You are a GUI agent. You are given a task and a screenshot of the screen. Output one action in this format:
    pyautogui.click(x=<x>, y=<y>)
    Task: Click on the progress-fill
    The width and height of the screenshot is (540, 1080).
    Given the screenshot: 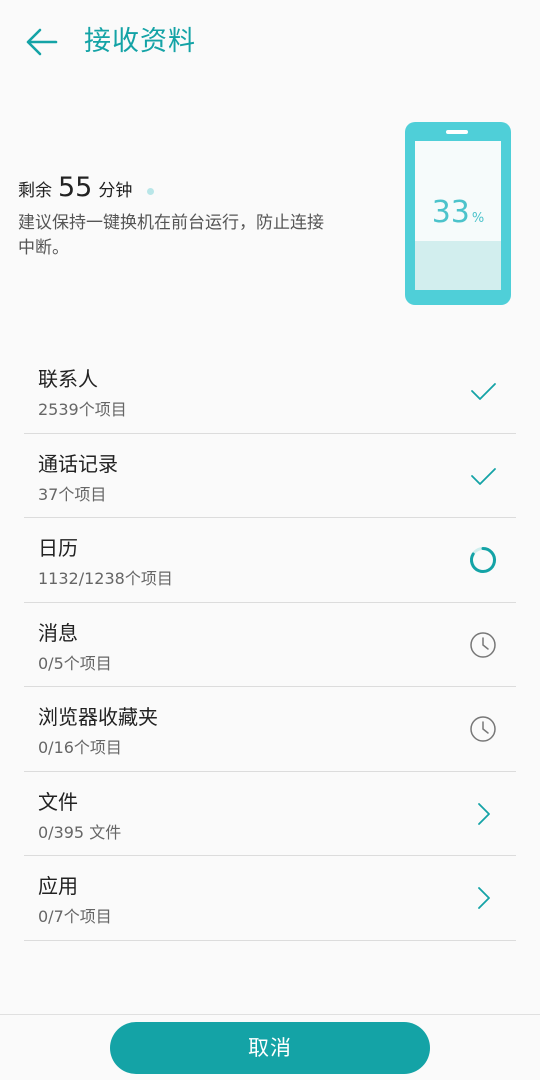 What is the action you would take?
    pyautogui.click(x=458, y=265)
    